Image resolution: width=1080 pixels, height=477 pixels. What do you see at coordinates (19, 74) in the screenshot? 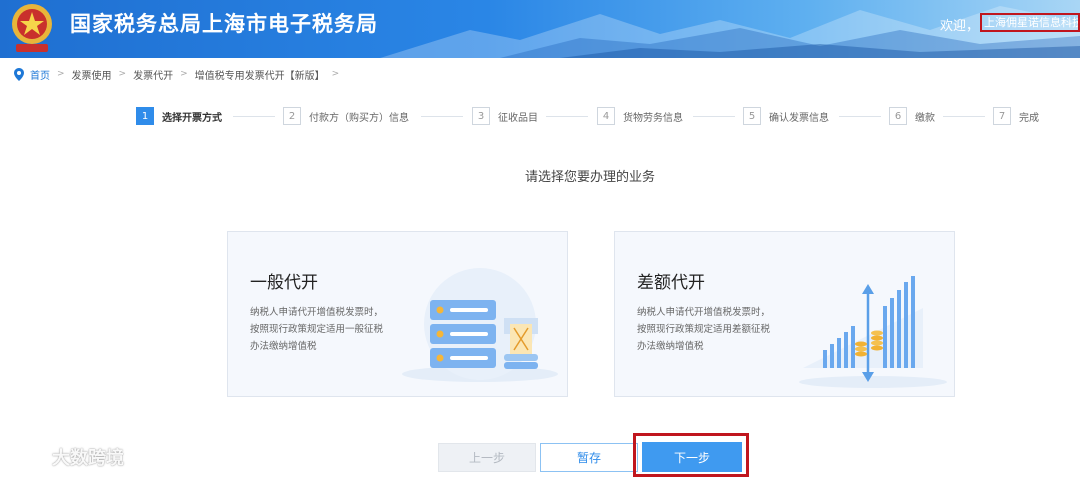
I see `location-pin-icon` at bounding box center [19, 74].